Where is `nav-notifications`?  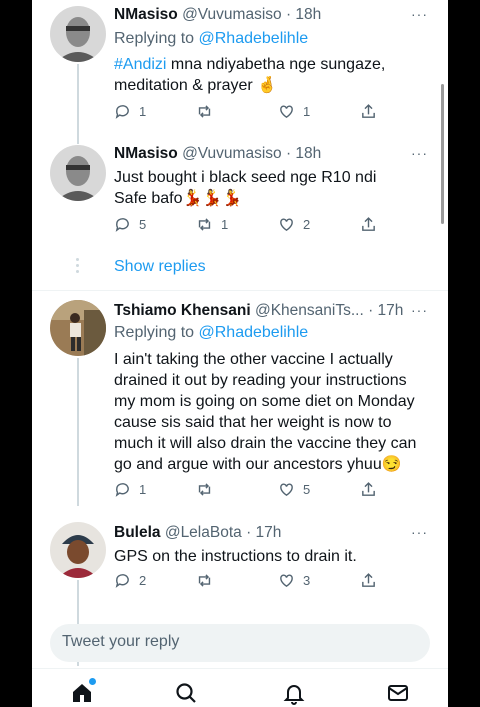 nav-notifications is located at coordinates (294, 693).